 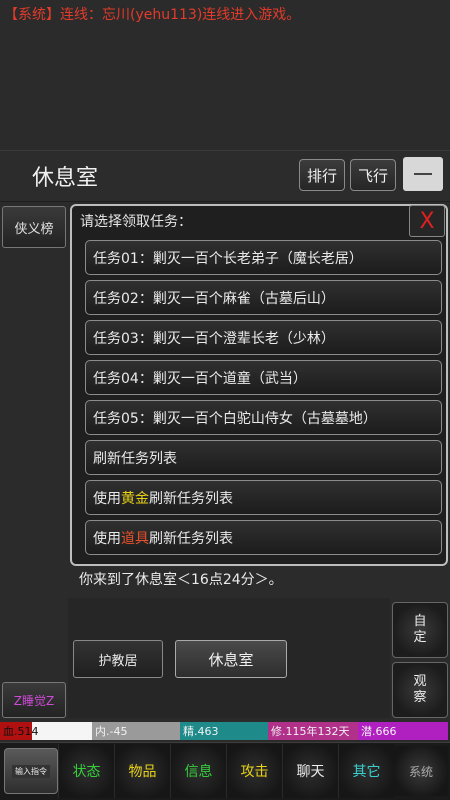 I want to click on input-command-label: 输入指令, so click(x=31, y=771).